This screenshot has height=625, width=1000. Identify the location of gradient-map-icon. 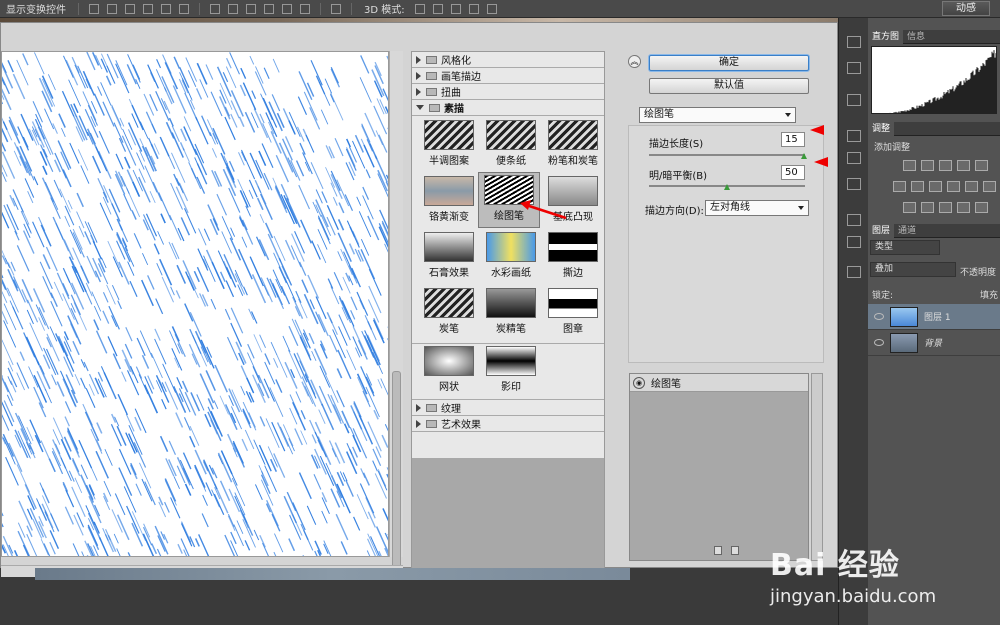
(963, 207).